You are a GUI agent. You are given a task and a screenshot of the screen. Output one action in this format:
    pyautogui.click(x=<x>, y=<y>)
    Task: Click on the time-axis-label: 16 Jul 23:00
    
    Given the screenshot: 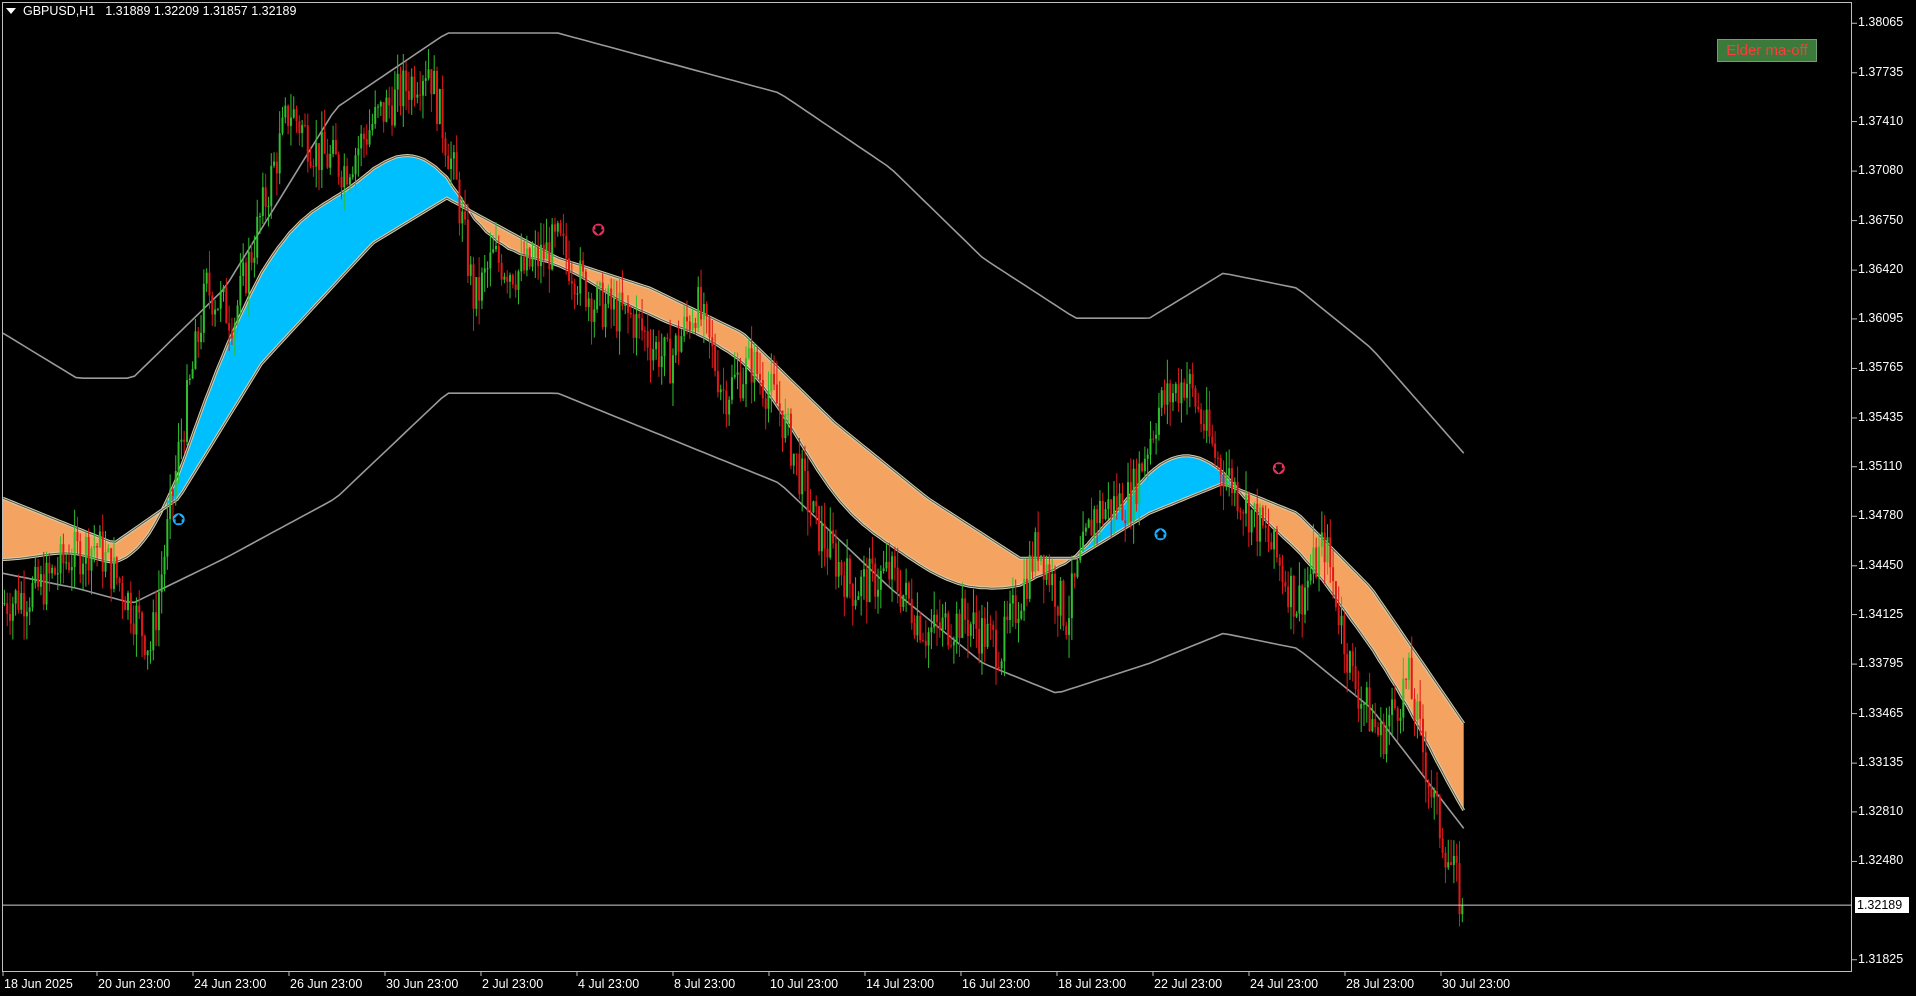 What is the action you would take?
    pyautogui.click(x=996, y=984)
    